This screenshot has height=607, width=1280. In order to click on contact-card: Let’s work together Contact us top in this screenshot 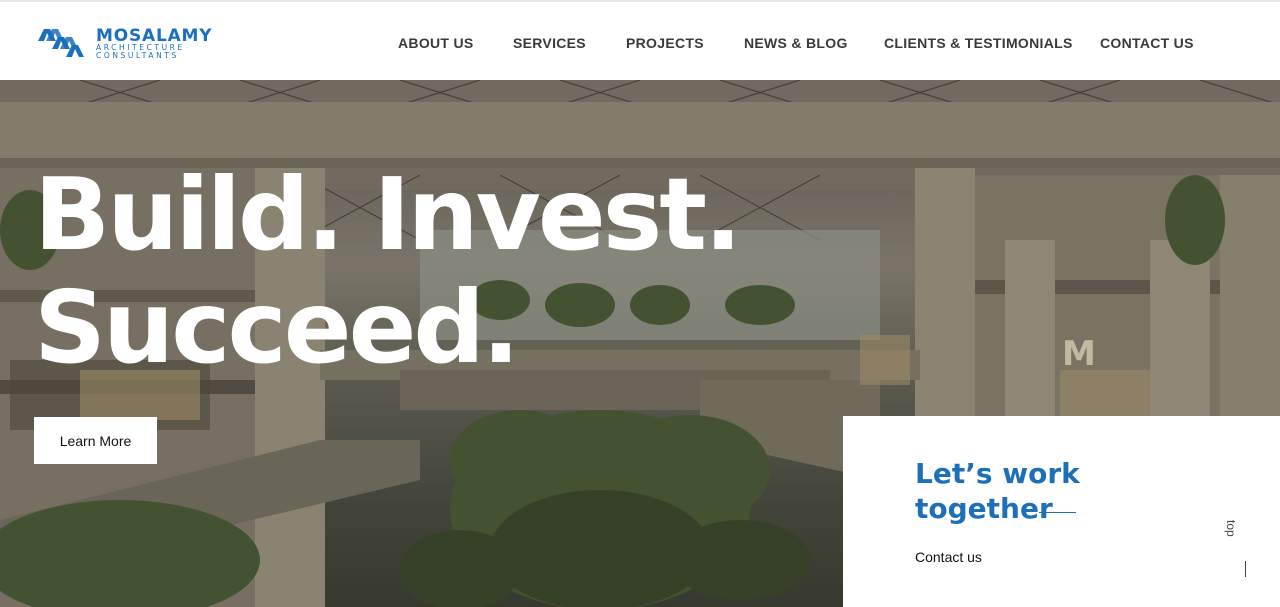, I will do `click(1061, 511)`.